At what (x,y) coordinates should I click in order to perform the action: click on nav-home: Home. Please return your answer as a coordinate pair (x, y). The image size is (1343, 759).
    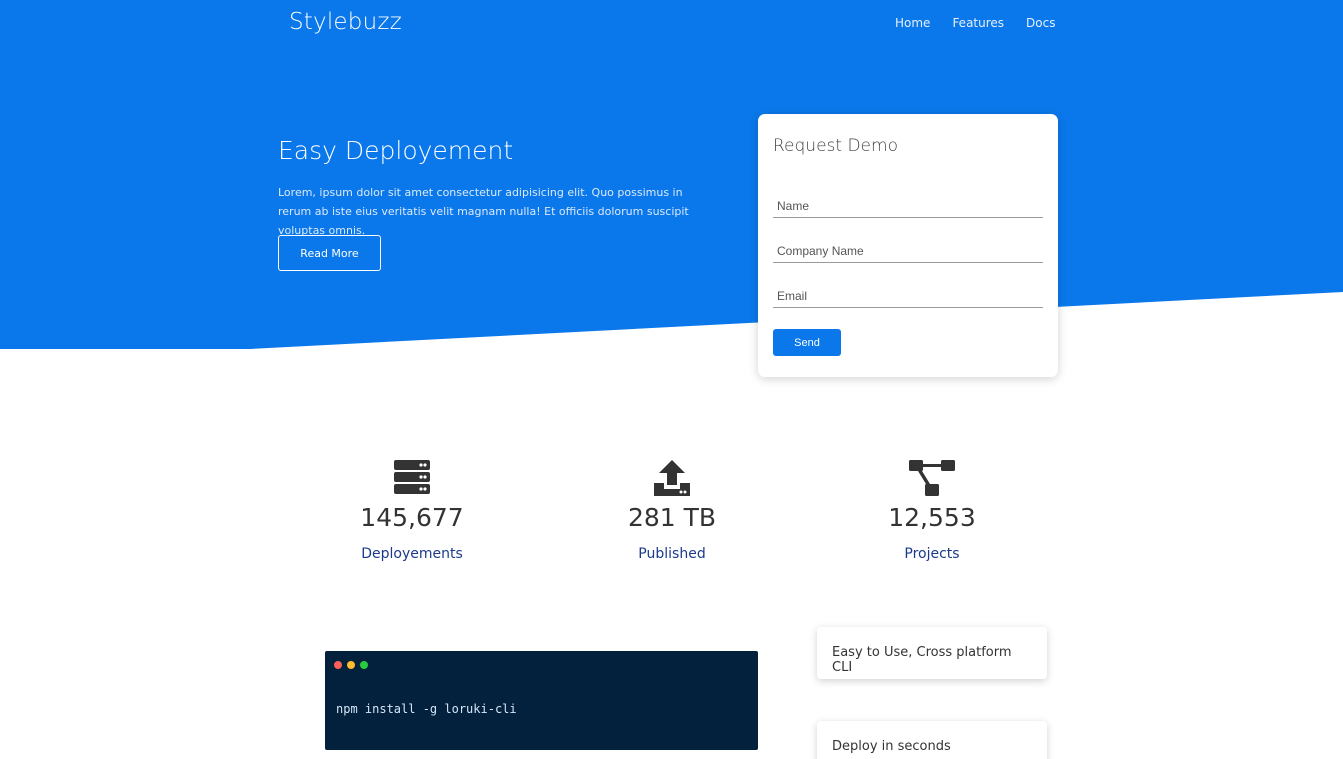
    Looking at the image, I should click on (912, 23).